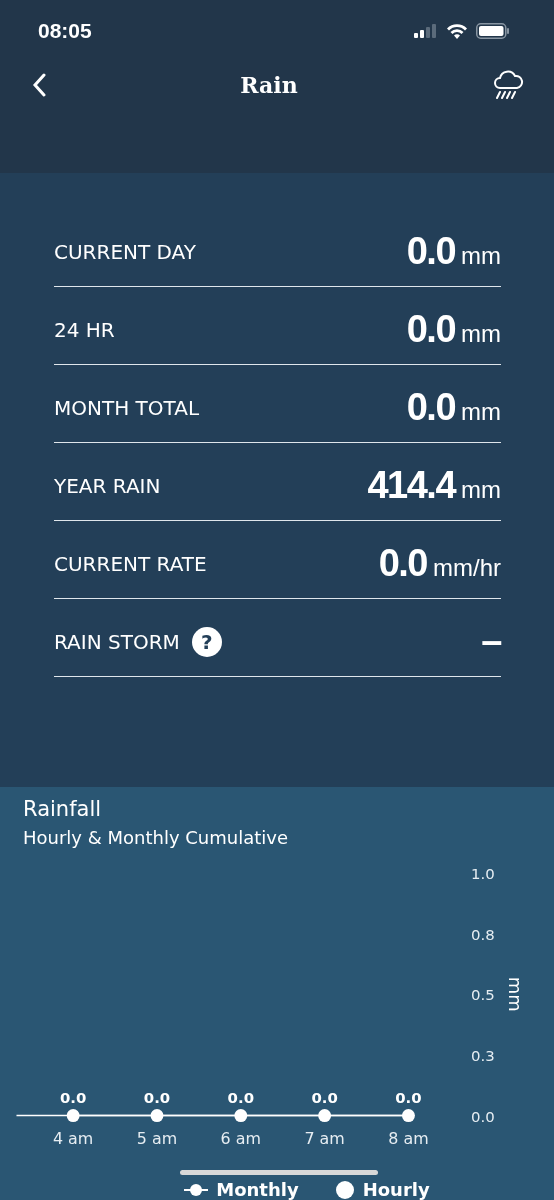 This screenshot has height=1200, width=554. What do you see at coordinates (107, 485) in the screenshot?
I see `stat-label: YEAR RAIN` at bounding box center [107, 485].